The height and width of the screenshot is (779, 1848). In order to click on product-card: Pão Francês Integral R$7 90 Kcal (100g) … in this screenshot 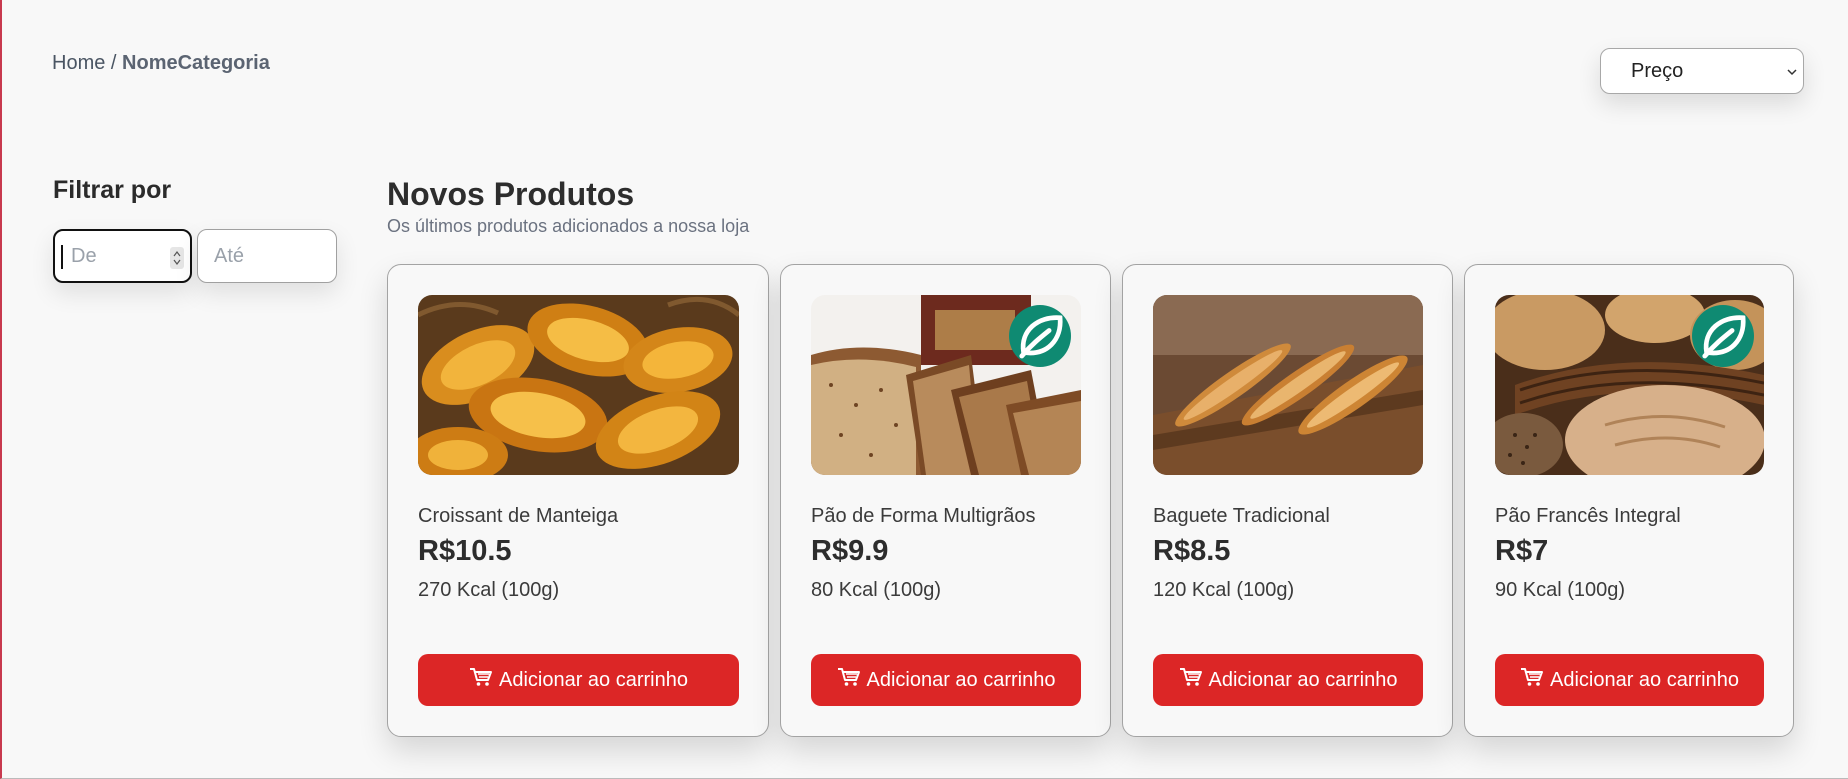, I will do `click(1629, 500)`.